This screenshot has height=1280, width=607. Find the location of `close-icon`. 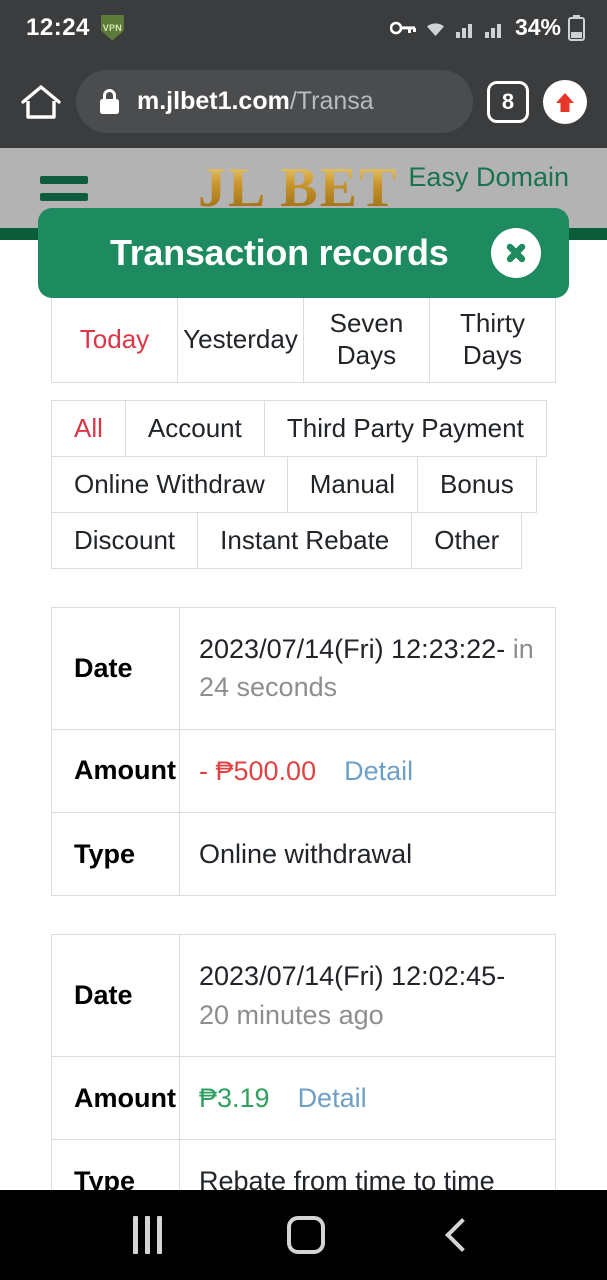

close-icon is located at coordinates (516, 253).